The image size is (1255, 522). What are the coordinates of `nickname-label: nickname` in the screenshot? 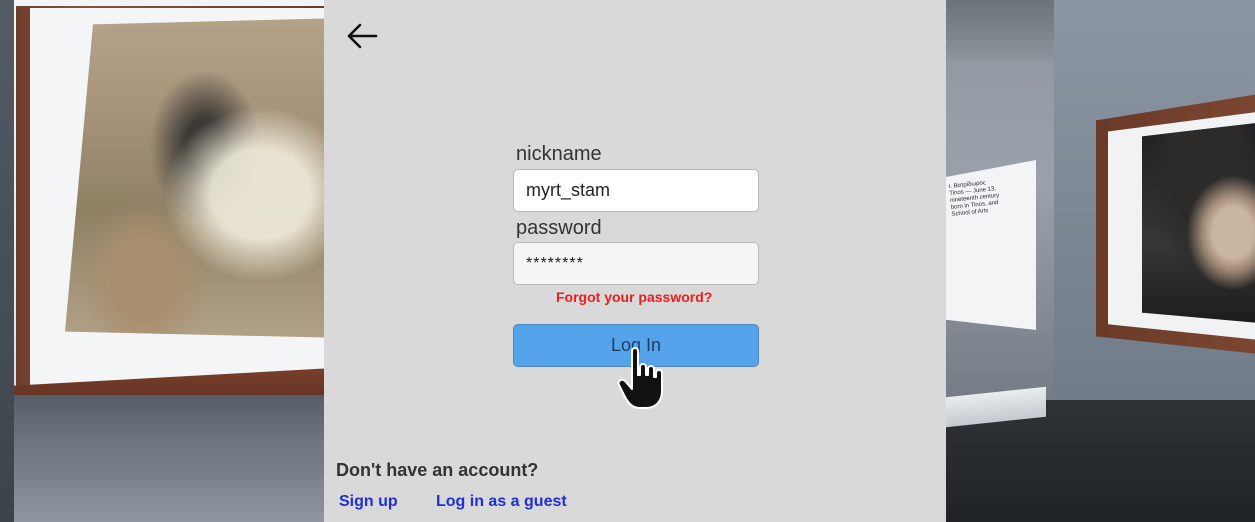 It's located at (559, 154).